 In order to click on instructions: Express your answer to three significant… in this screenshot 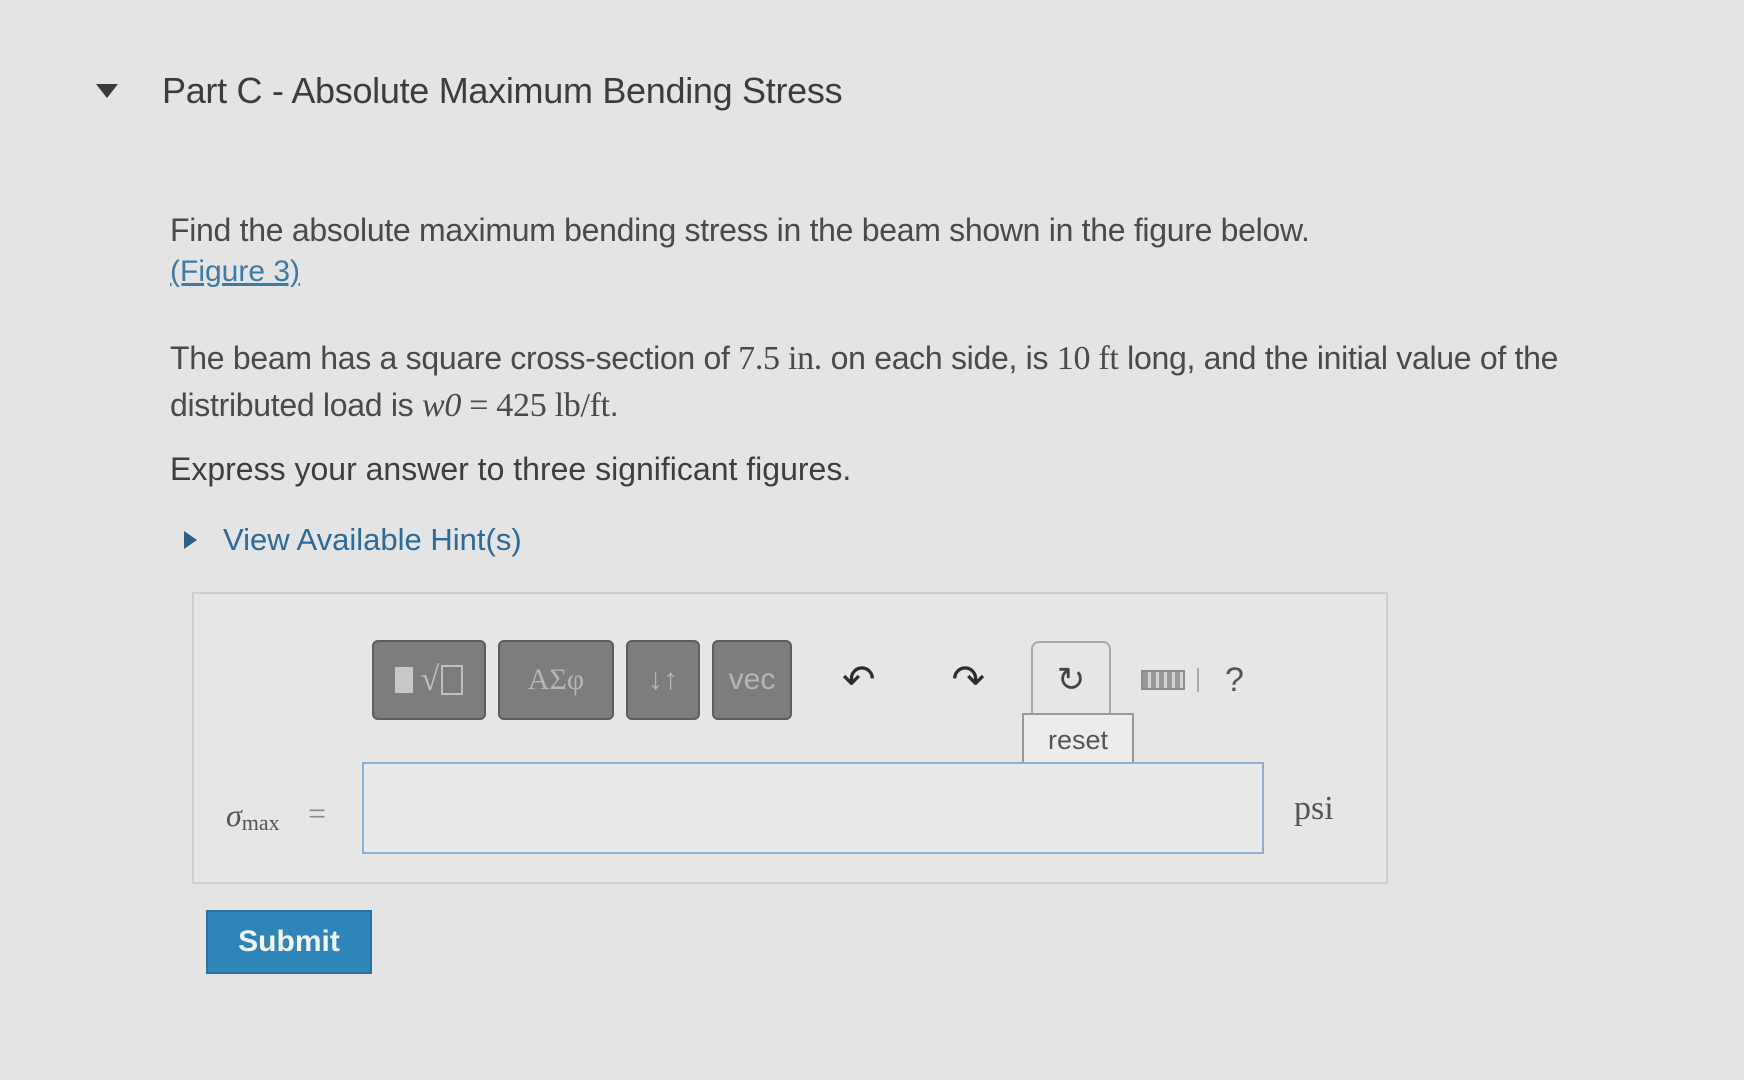, I will do `click(511, 469)`.